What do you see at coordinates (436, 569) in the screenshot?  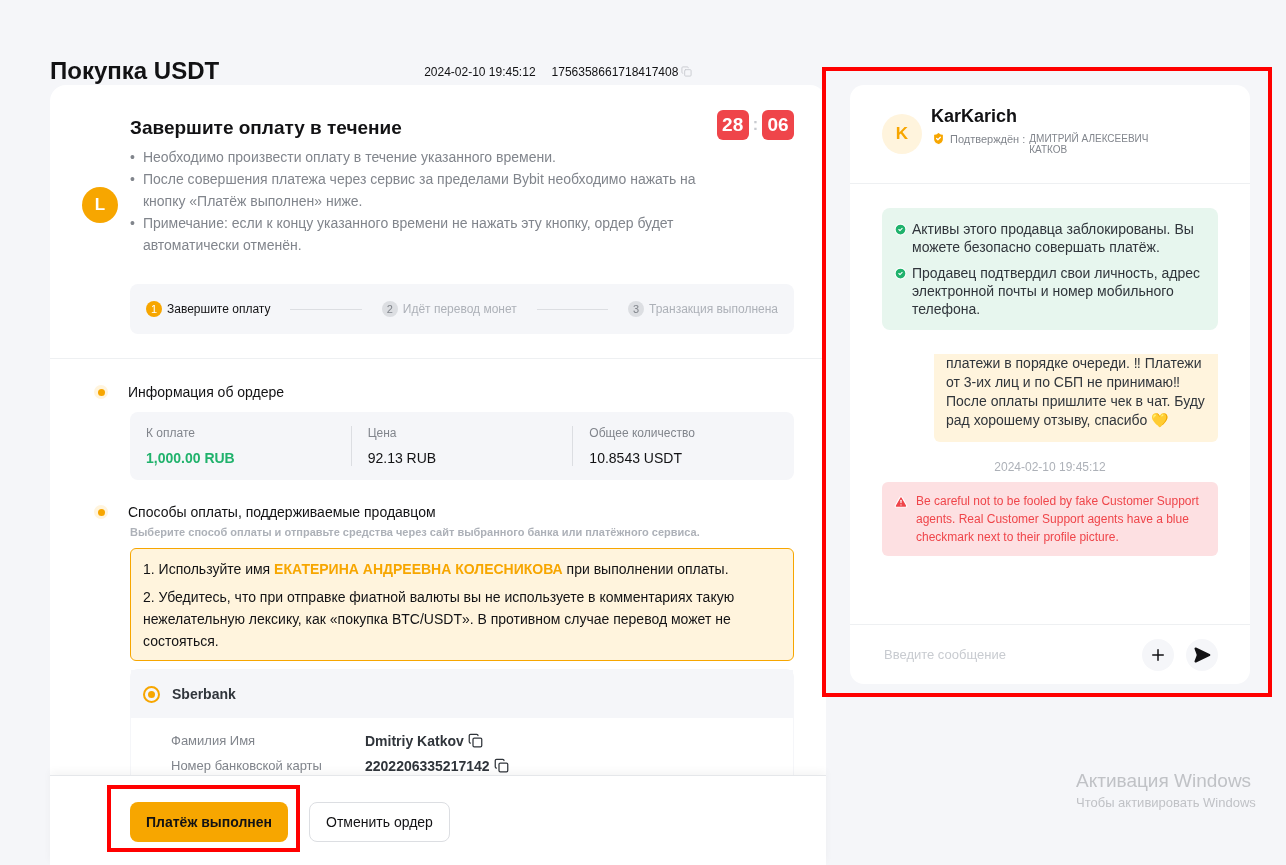 I see `notice-text: 1. Используйте имя ЕКАТЕРИНА АНДРЕЕВНА КОЛЕСНИКОВА при выполнении оплаты.` at bounding box center [436, 569].